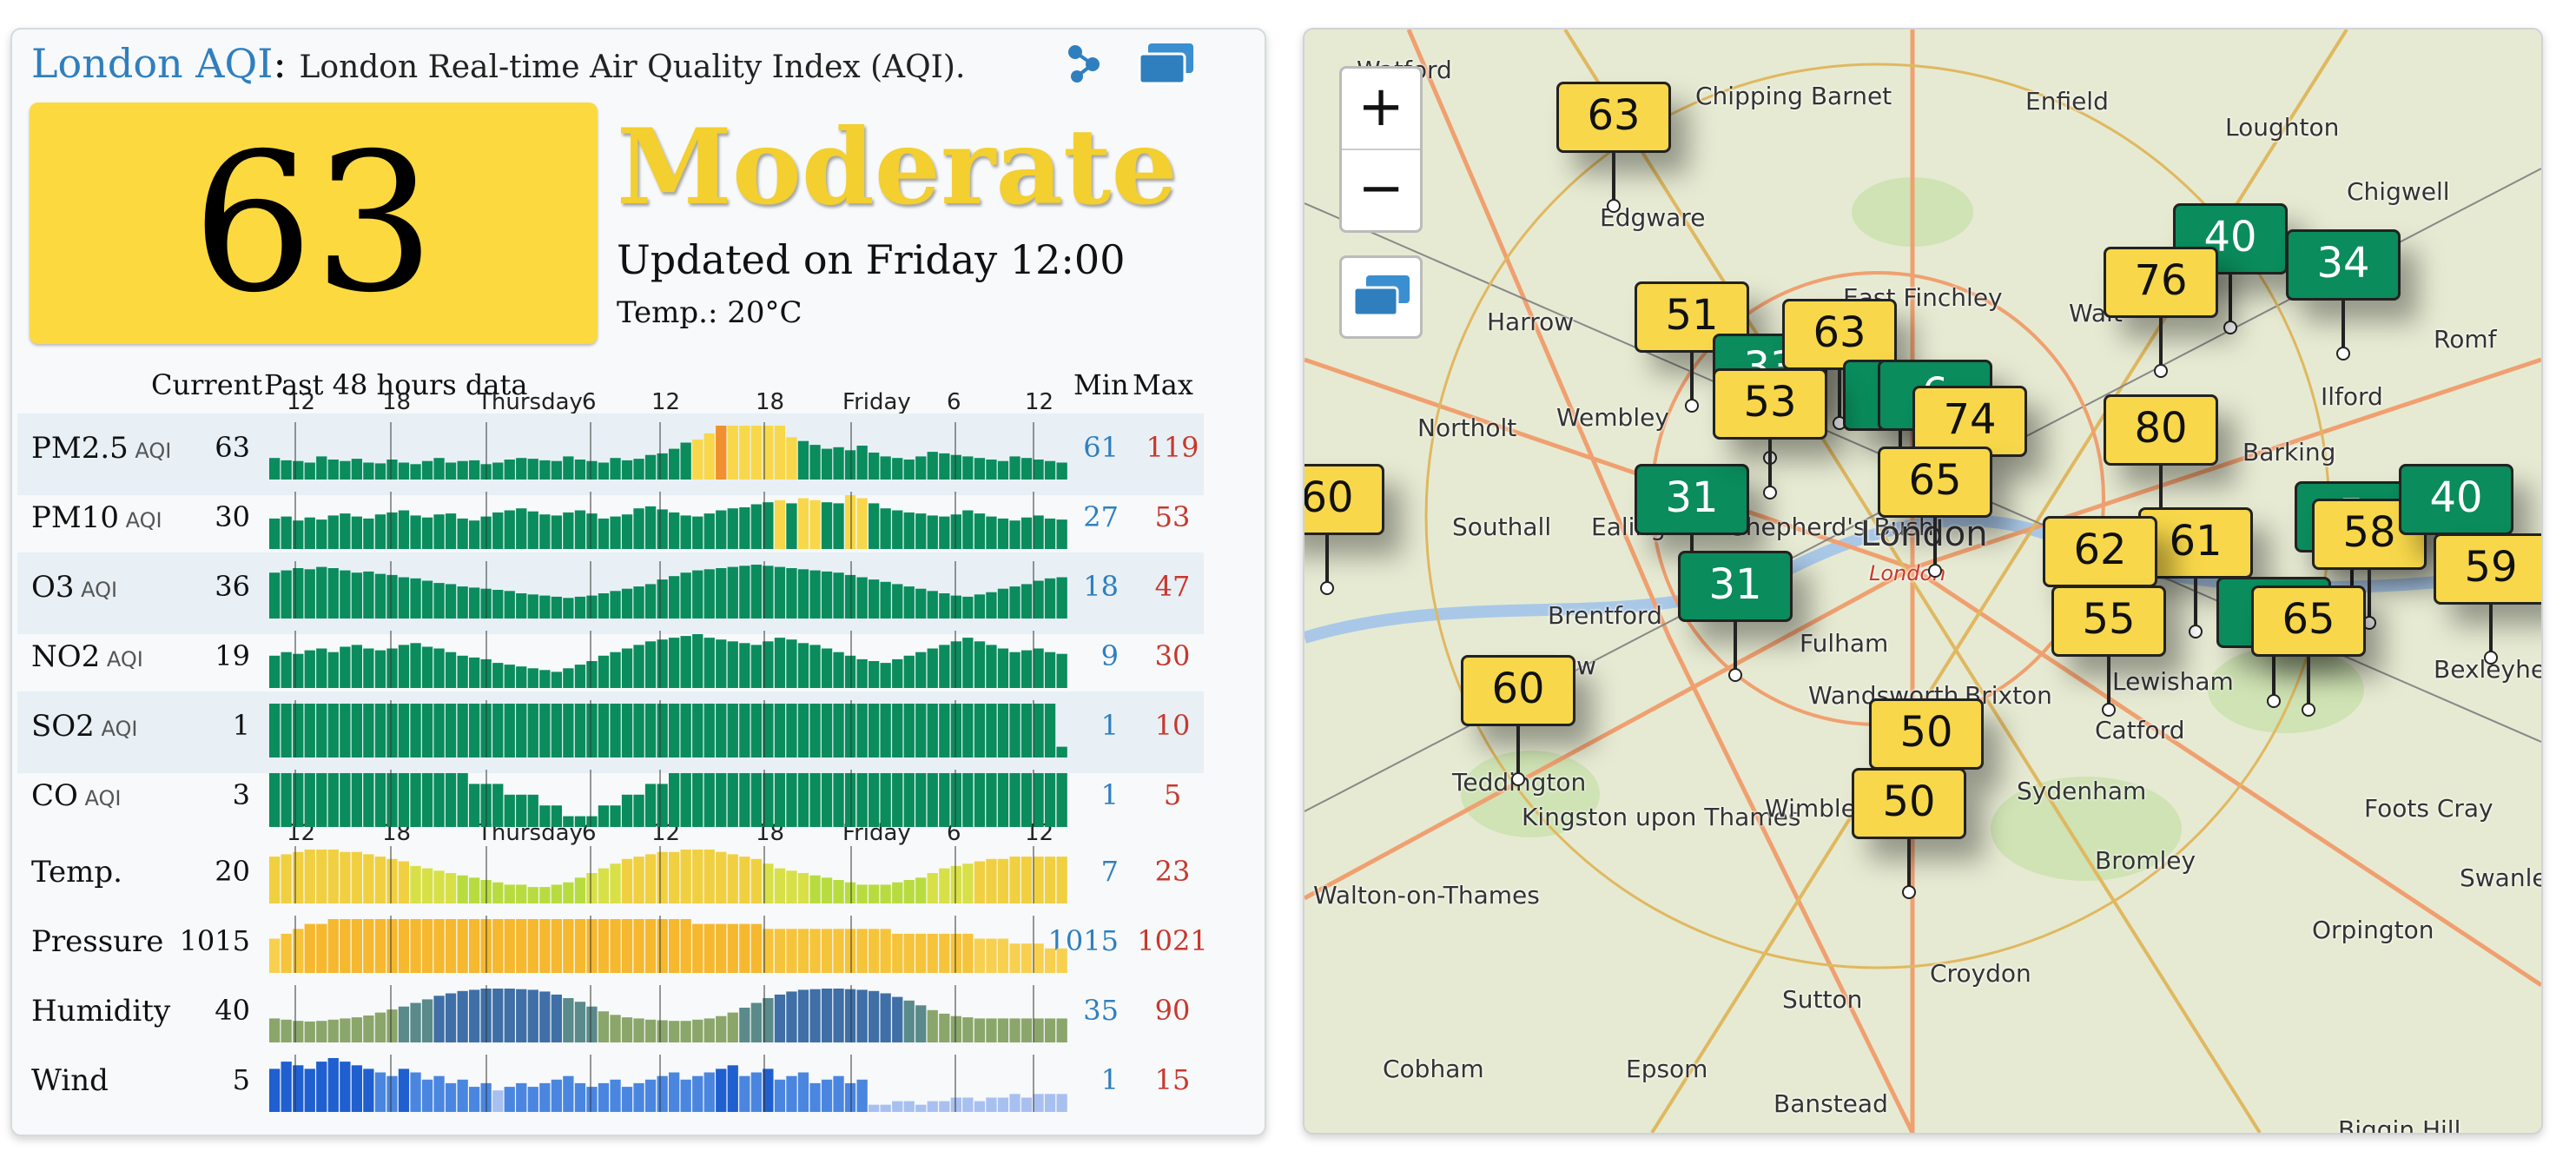 The height and width of the screenshot is (1171, 2576). I want to click on place-label: Barking, so click(2289, 452).